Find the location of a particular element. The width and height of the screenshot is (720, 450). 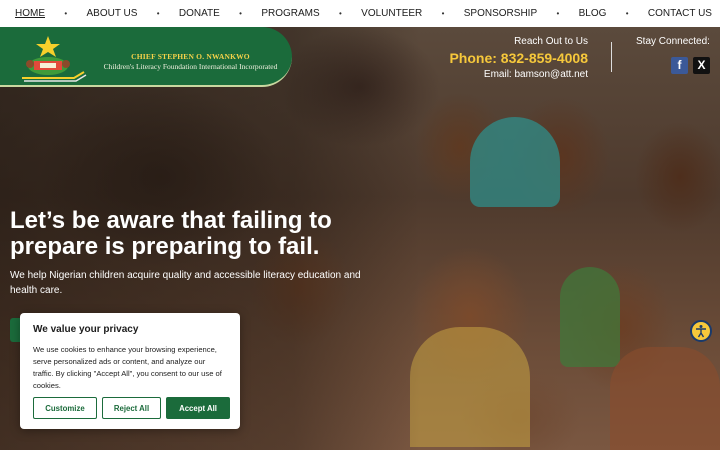

nav-contact-us: CONTACT US is located at coordinates (680, 13).